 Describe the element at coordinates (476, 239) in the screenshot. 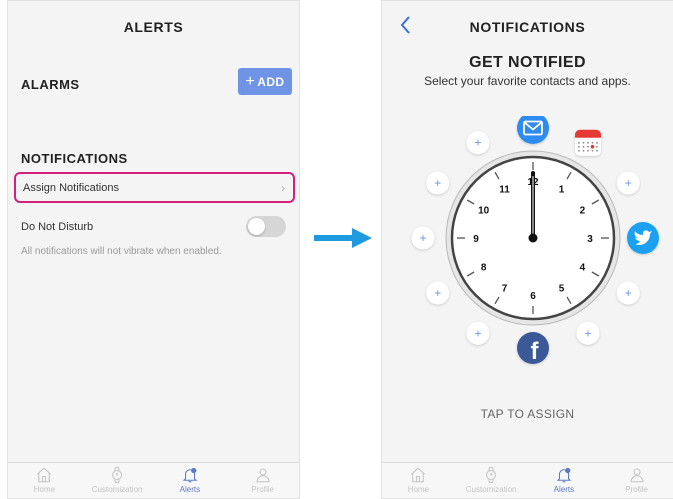

I see `clock-number: 9` at that location.